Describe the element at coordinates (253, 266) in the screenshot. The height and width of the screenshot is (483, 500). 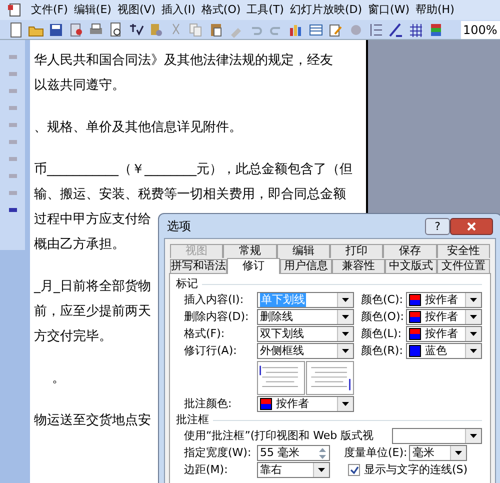
I see `dialog-tab: 修订` at that location.